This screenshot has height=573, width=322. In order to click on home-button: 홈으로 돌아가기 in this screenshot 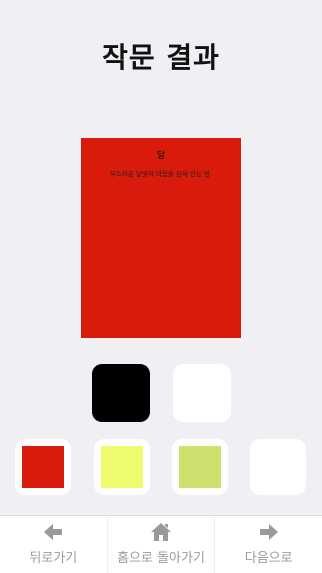, I will do `click(160, 544)`.